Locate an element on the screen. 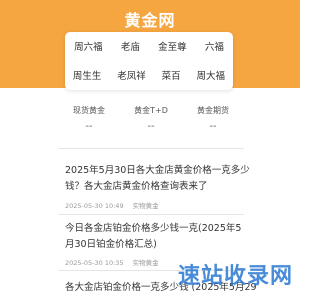 The width and height of the screenshot is (320, 300). section-divider is located at coordinates (151, 148).